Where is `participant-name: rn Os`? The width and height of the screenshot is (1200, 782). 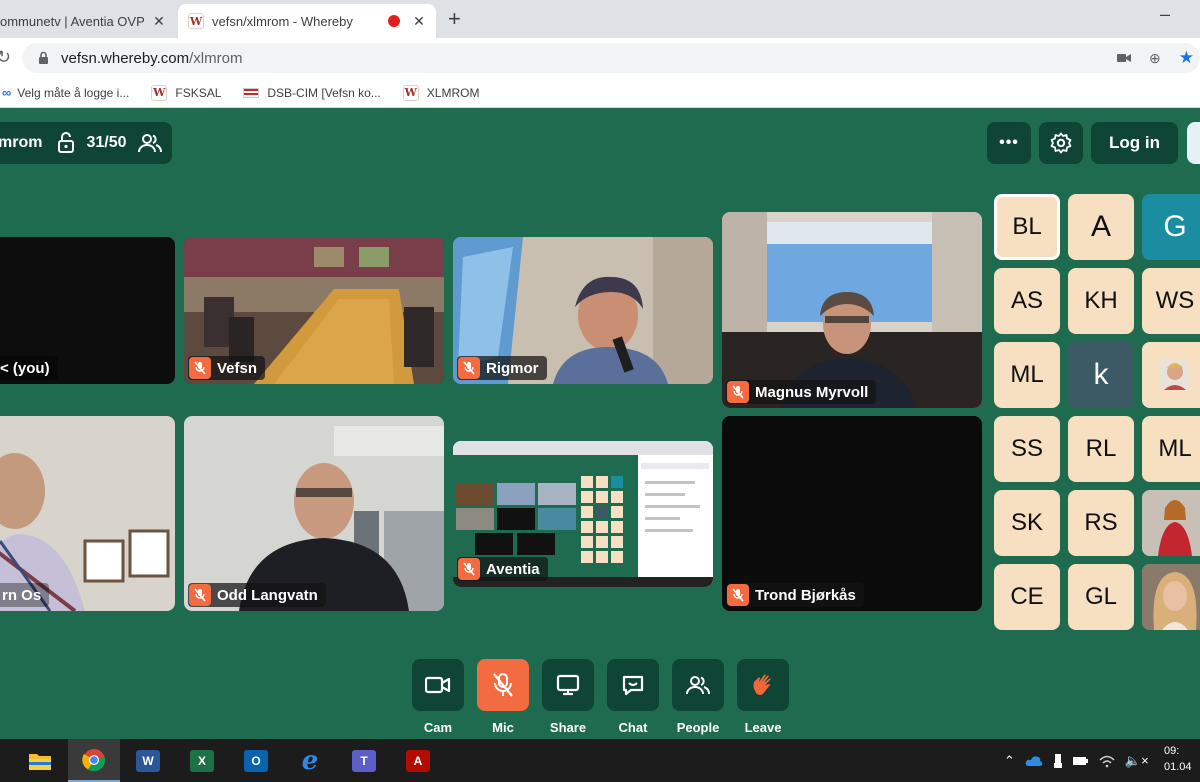 participant-name: rn Os is located at coordinates (22, 595).